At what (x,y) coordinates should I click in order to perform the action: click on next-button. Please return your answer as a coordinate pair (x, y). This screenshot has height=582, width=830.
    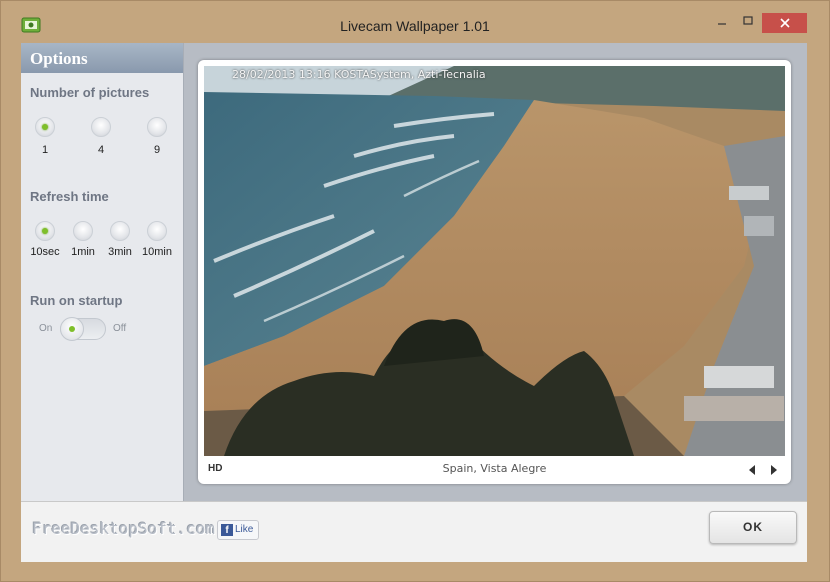
    Looking at the image, I should click on (774, 469).